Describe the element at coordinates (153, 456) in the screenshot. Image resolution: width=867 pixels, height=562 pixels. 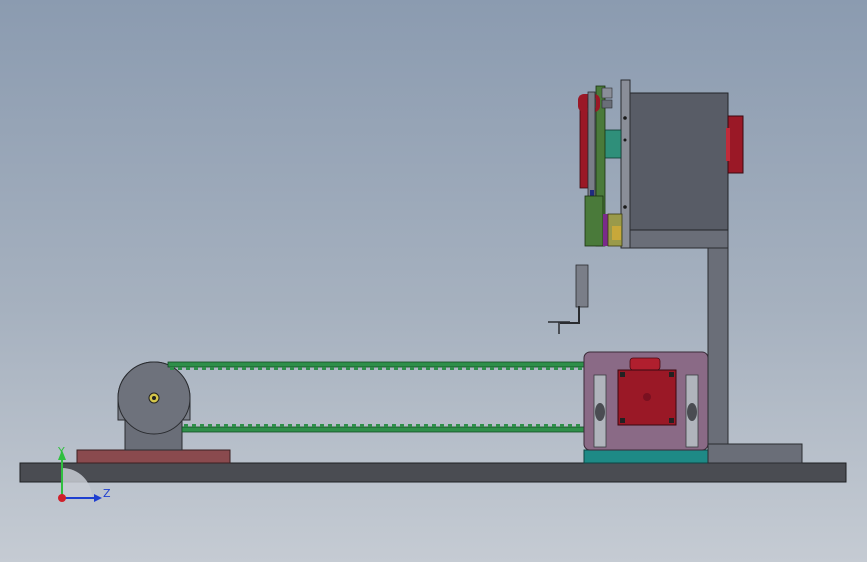
I see `pulley-stand-pad` at that location.